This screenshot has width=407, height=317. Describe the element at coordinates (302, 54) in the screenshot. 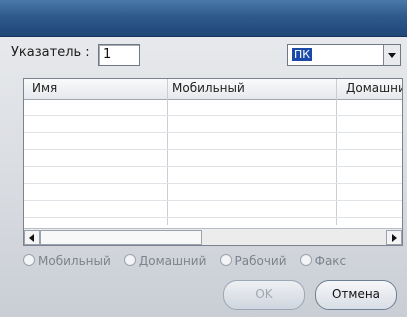

I see `type-combo-value: ПК` at that location.